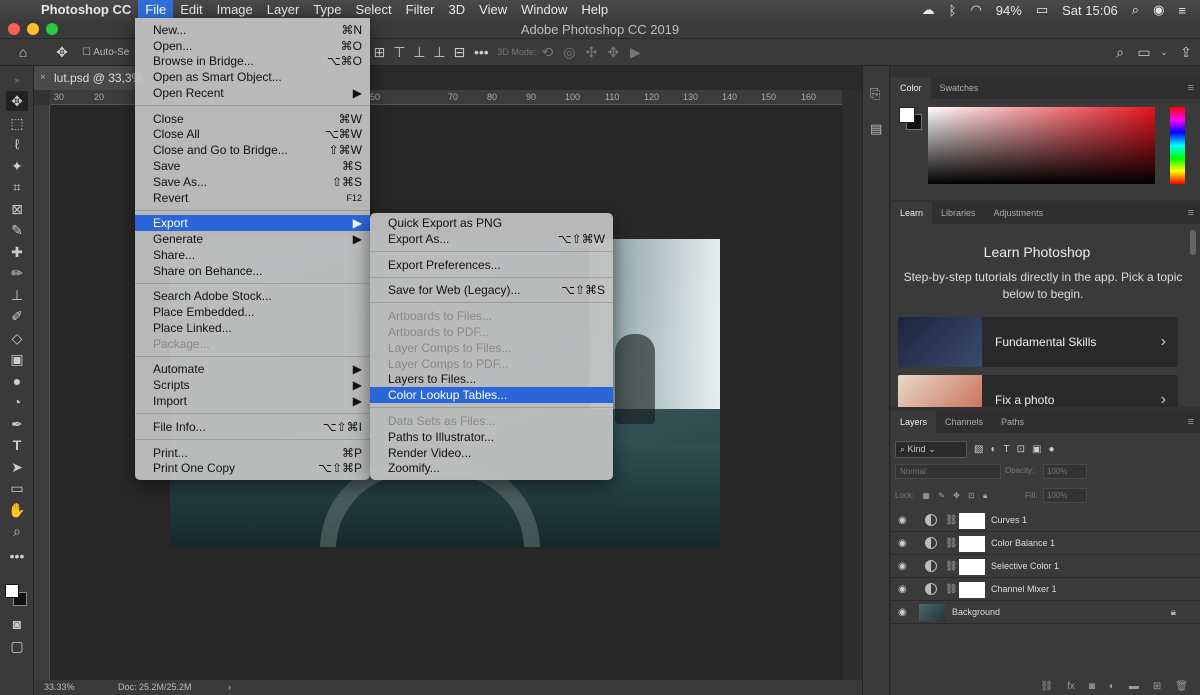 The height and width of the screenshot is (695, 1200). Describe the element at coordinates (1023, 543) in the screenshot. I see `layer-name: Color Balance 1` at that location.